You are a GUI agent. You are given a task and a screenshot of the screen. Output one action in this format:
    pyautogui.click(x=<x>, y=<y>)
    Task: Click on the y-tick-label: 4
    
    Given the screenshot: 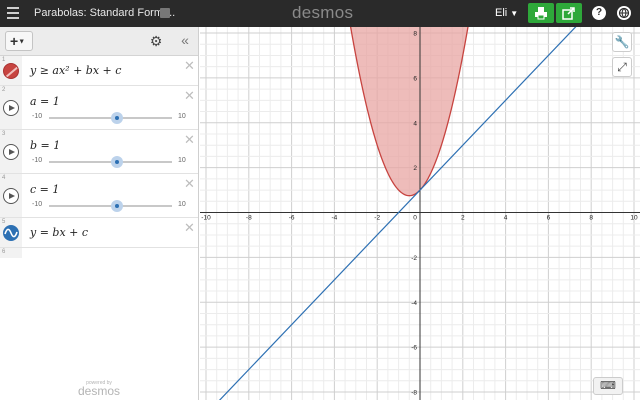 What is the action you would take?
    pyautogui.click(x=415, y=123)
    